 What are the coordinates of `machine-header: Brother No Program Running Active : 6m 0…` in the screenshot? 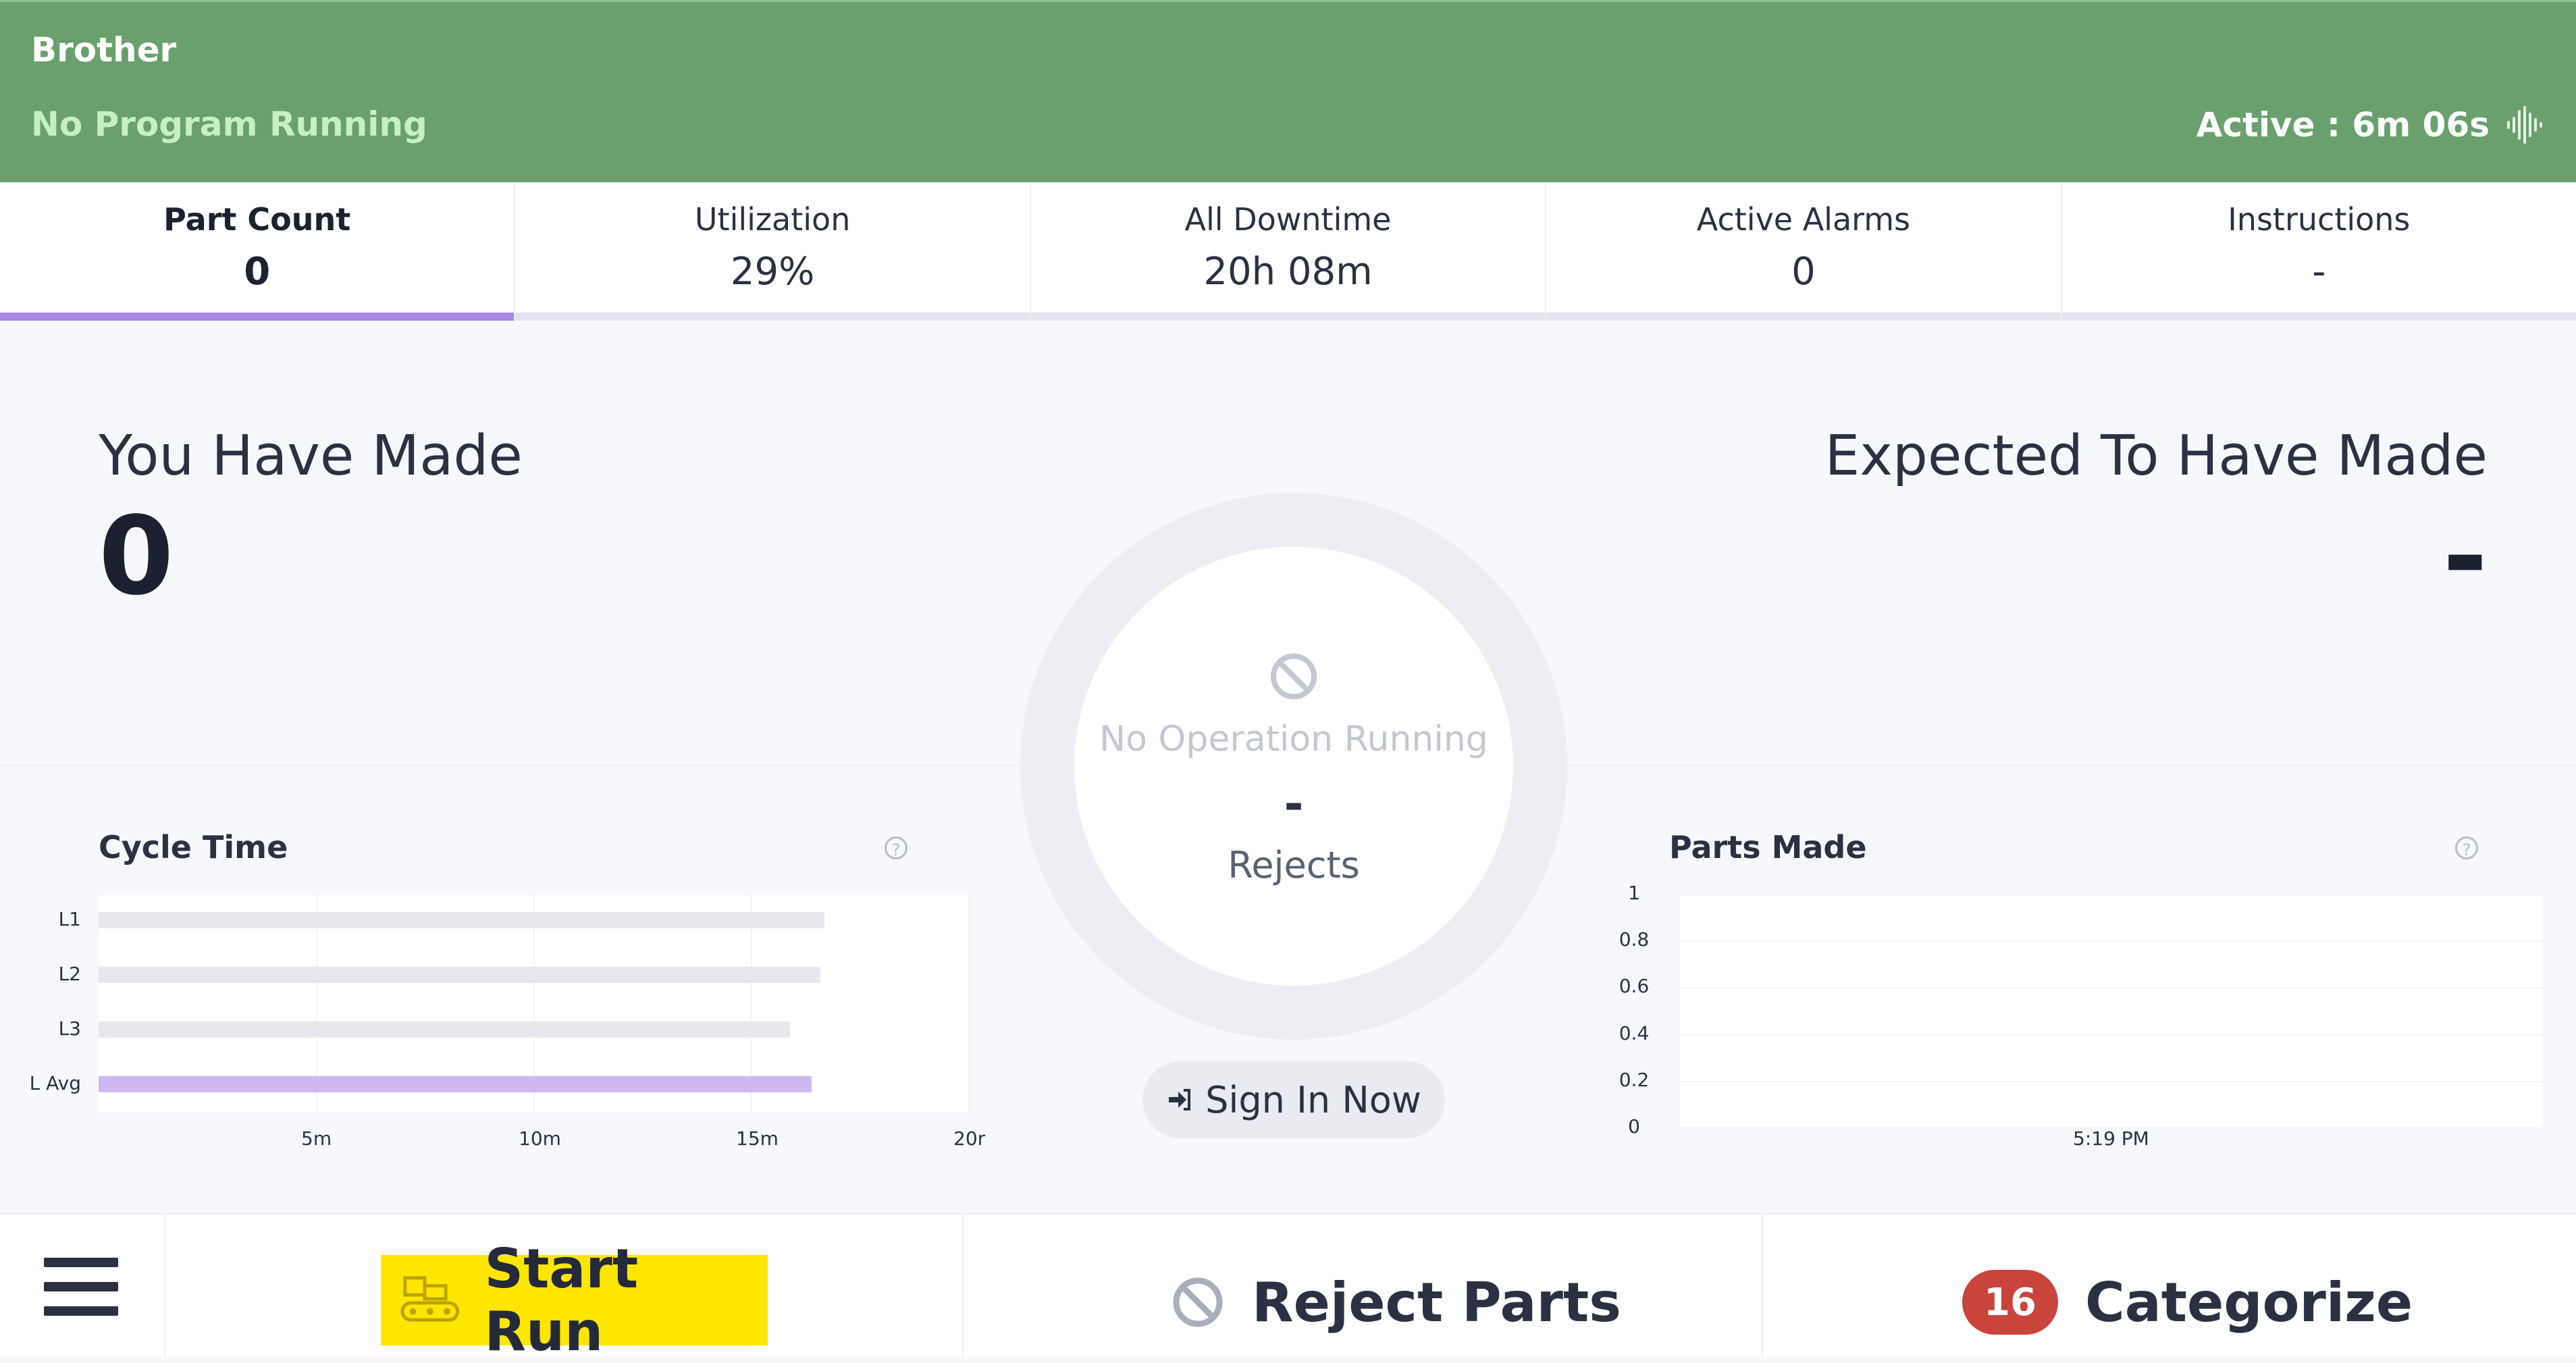 It's located at (1288, 91).